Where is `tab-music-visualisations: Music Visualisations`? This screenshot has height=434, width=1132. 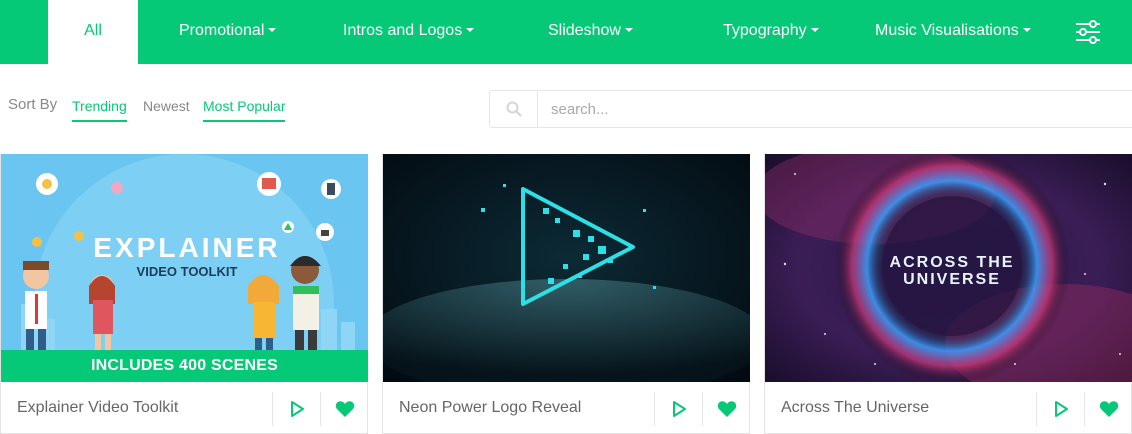 tab-music-visualisations: Music Visualisations is located at coordinates (953, 32).